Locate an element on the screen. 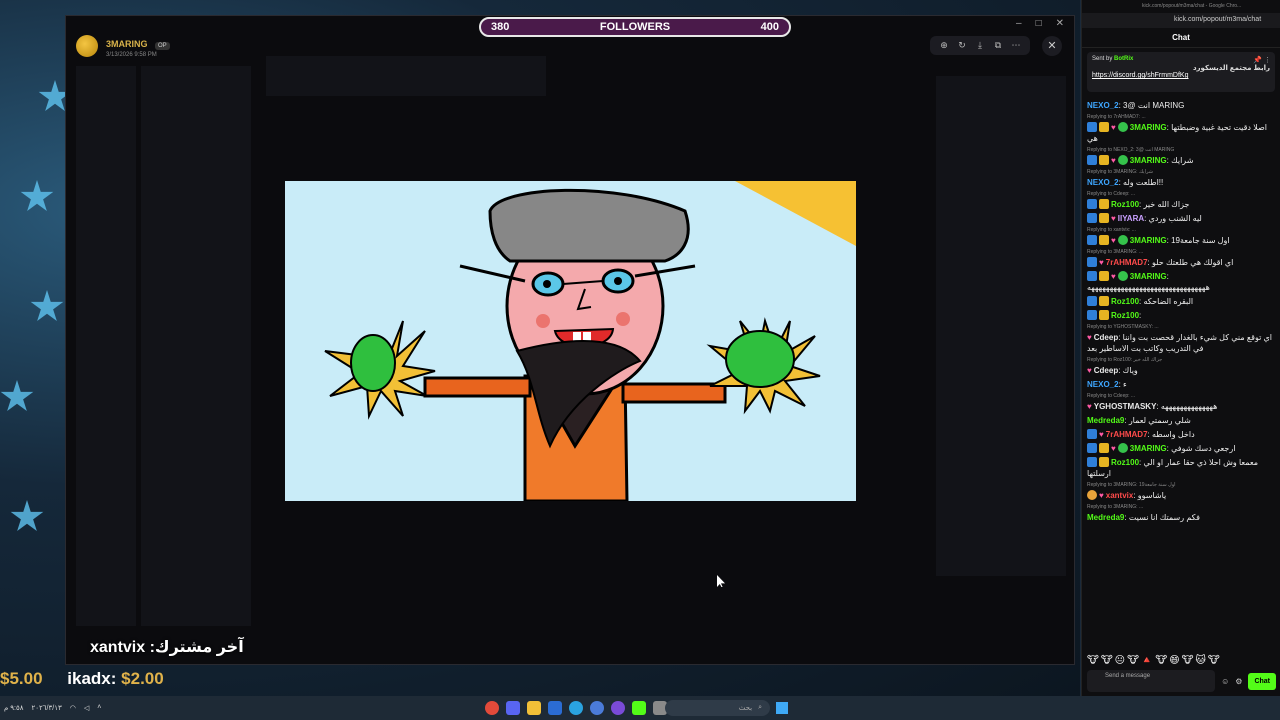 Image resolution: width=1280 pixels, height=720 pixels. download-icon: ⤓ is located at coordinates (980, 45).